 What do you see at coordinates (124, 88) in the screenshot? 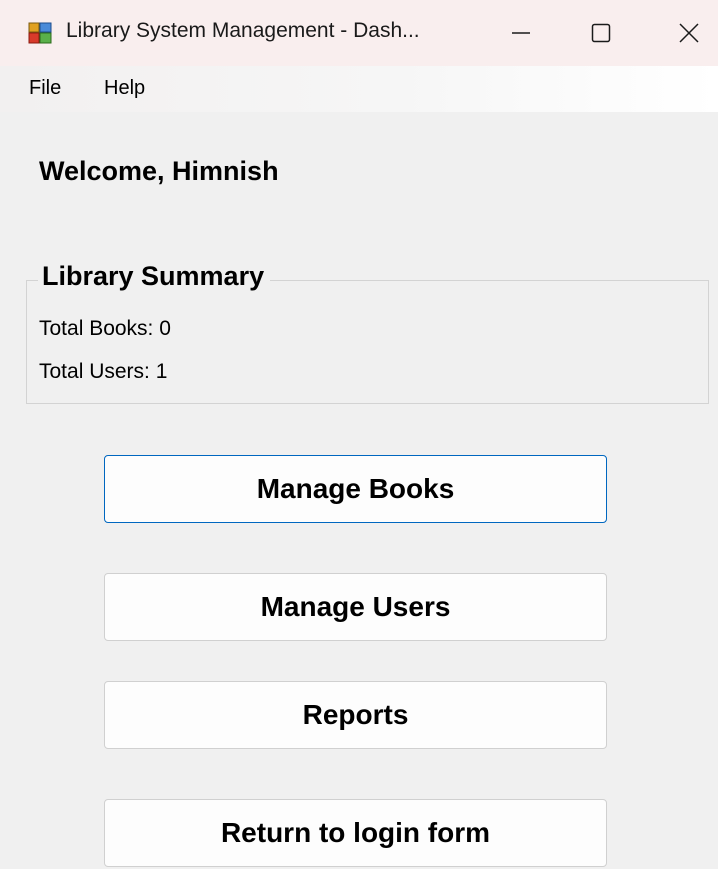
I see `menu-help: Help` at bounding box center [124, 88].